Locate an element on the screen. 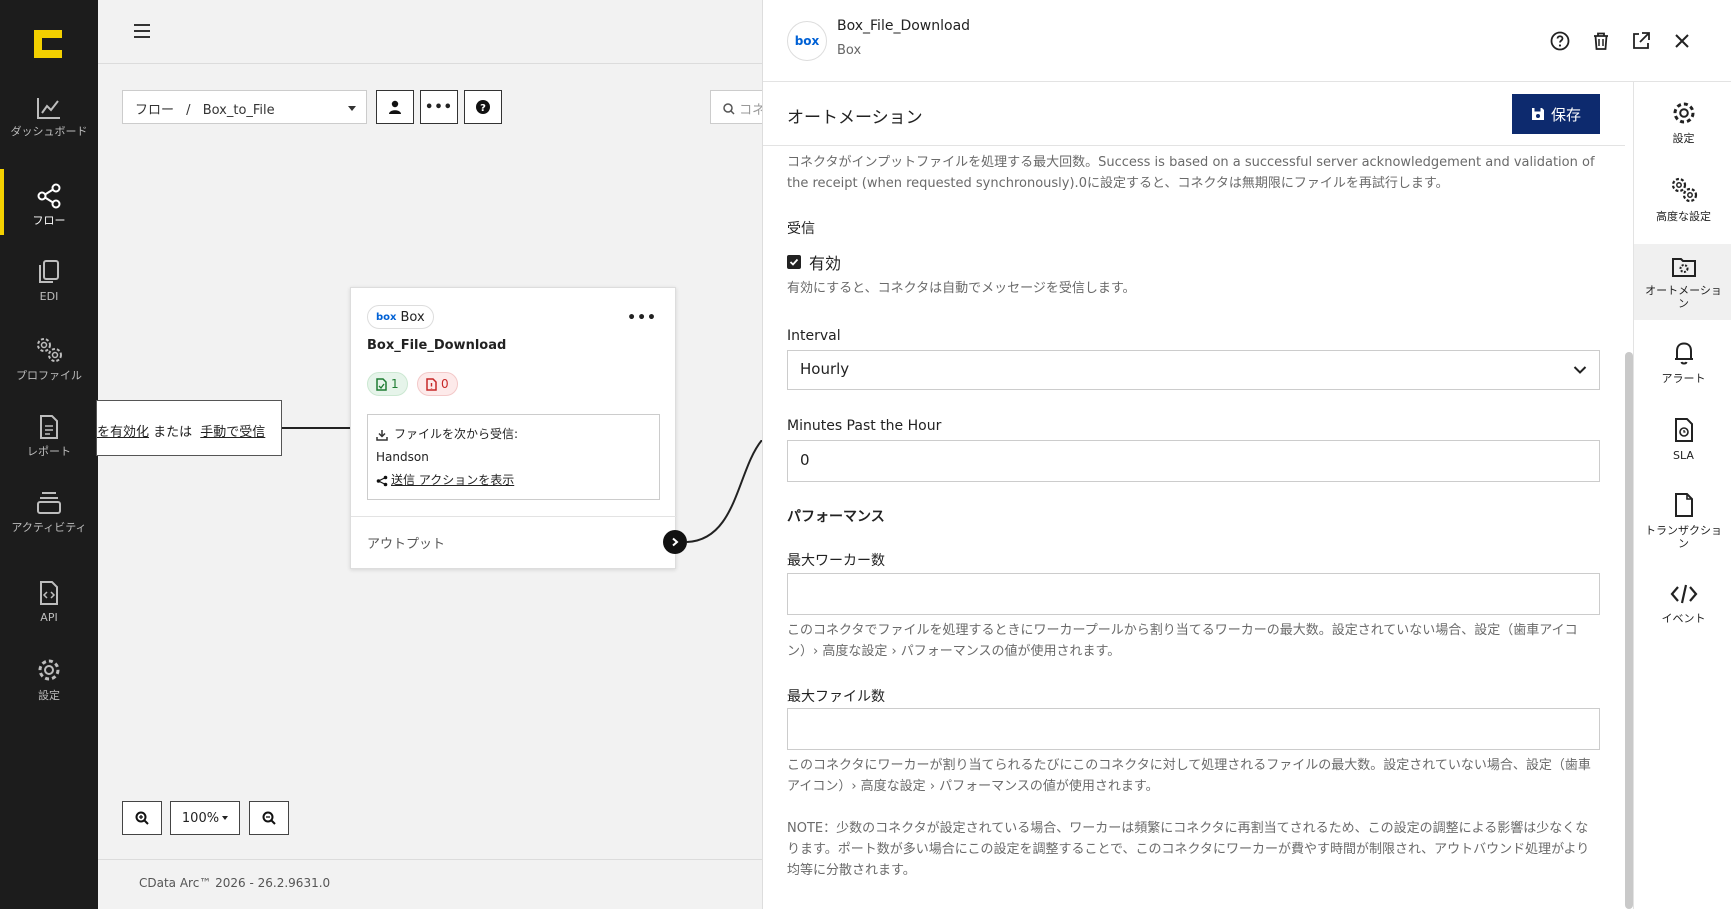 This screenshot has width=1731, height=909. save-button: 保存 is located at coordinates (1556, 114).